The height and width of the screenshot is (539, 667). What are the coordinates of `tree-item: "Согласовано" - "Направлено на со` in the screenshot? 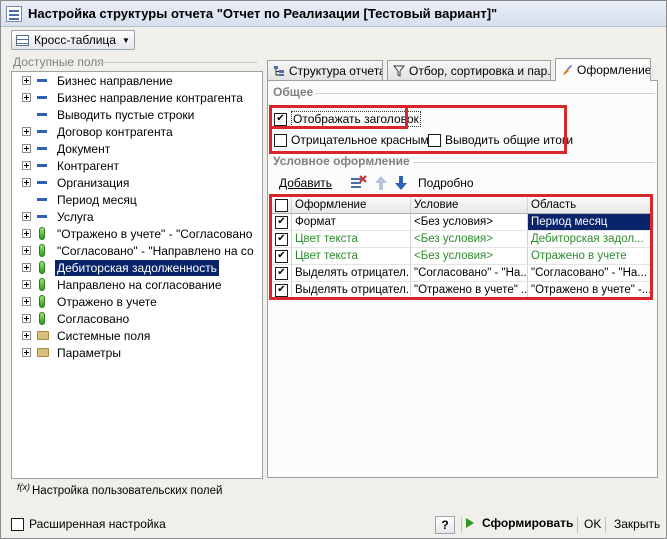 It's located at (137, 250).